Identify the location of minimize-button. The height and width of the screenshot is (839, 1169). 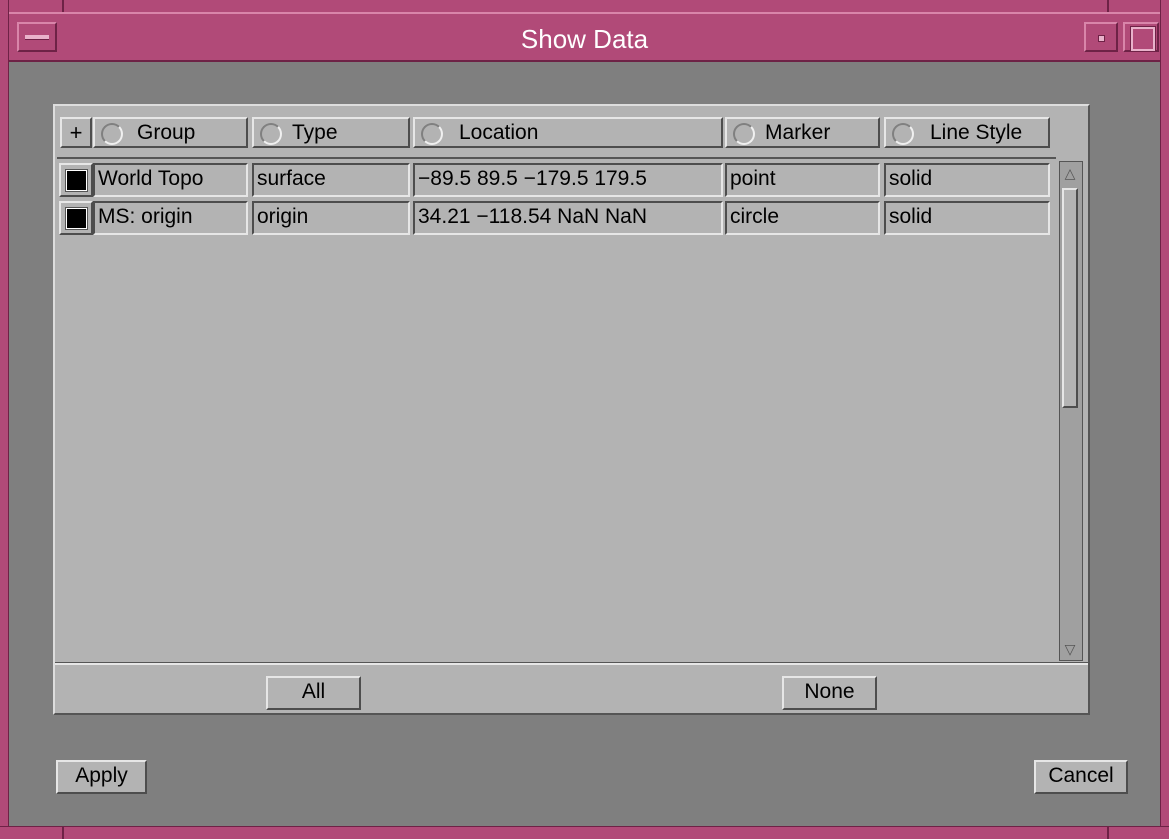
(1101, 37).